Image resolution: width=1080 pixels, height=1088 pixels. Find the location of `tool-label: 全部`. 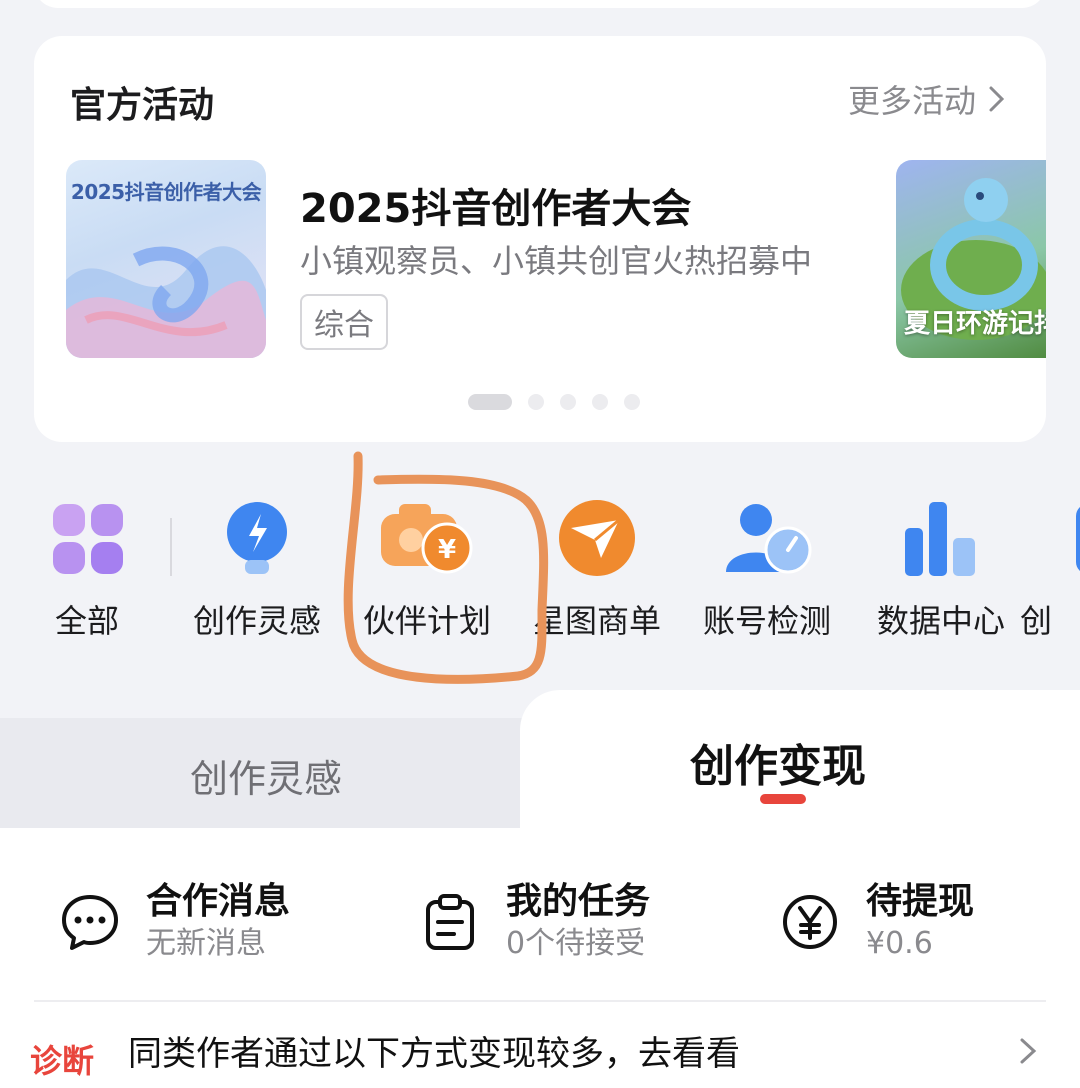

tool-label: 全部 is located at coordinates (86, 621).